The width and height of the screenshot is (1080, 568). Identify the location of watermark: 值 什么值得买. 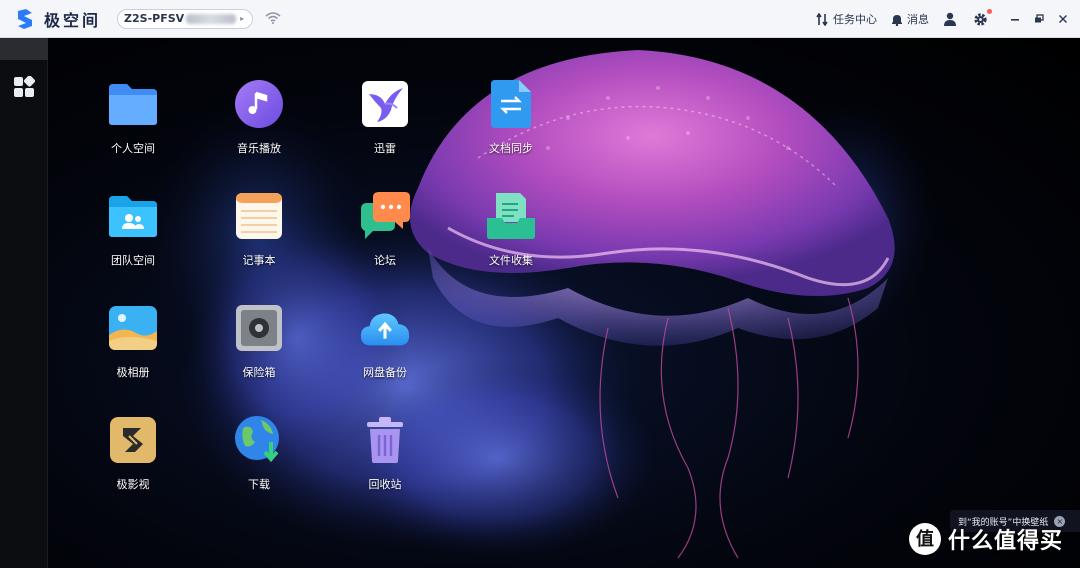
(985, 539).